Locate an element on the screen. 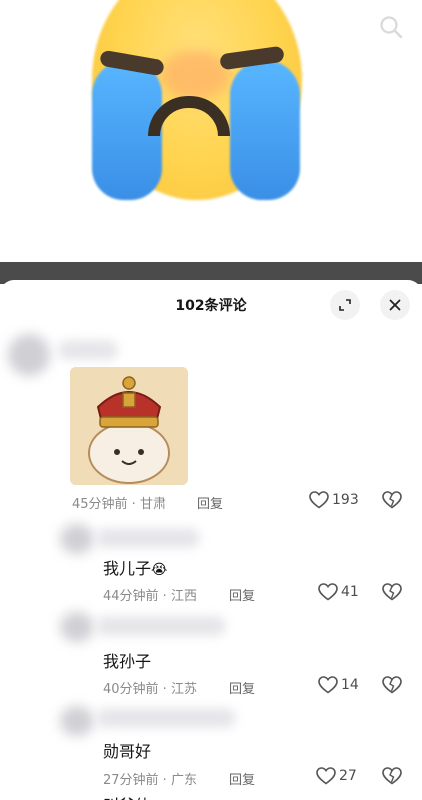  search-icon is located at coordinates (391, 27).